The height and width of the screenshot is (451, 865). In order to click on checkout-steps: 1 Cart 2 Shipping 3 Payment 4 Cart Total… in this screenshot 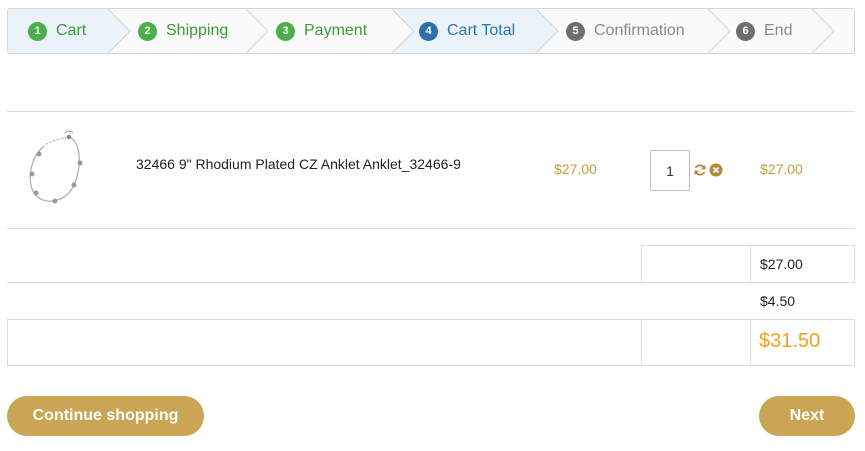, I will do `click(431, 31)`.